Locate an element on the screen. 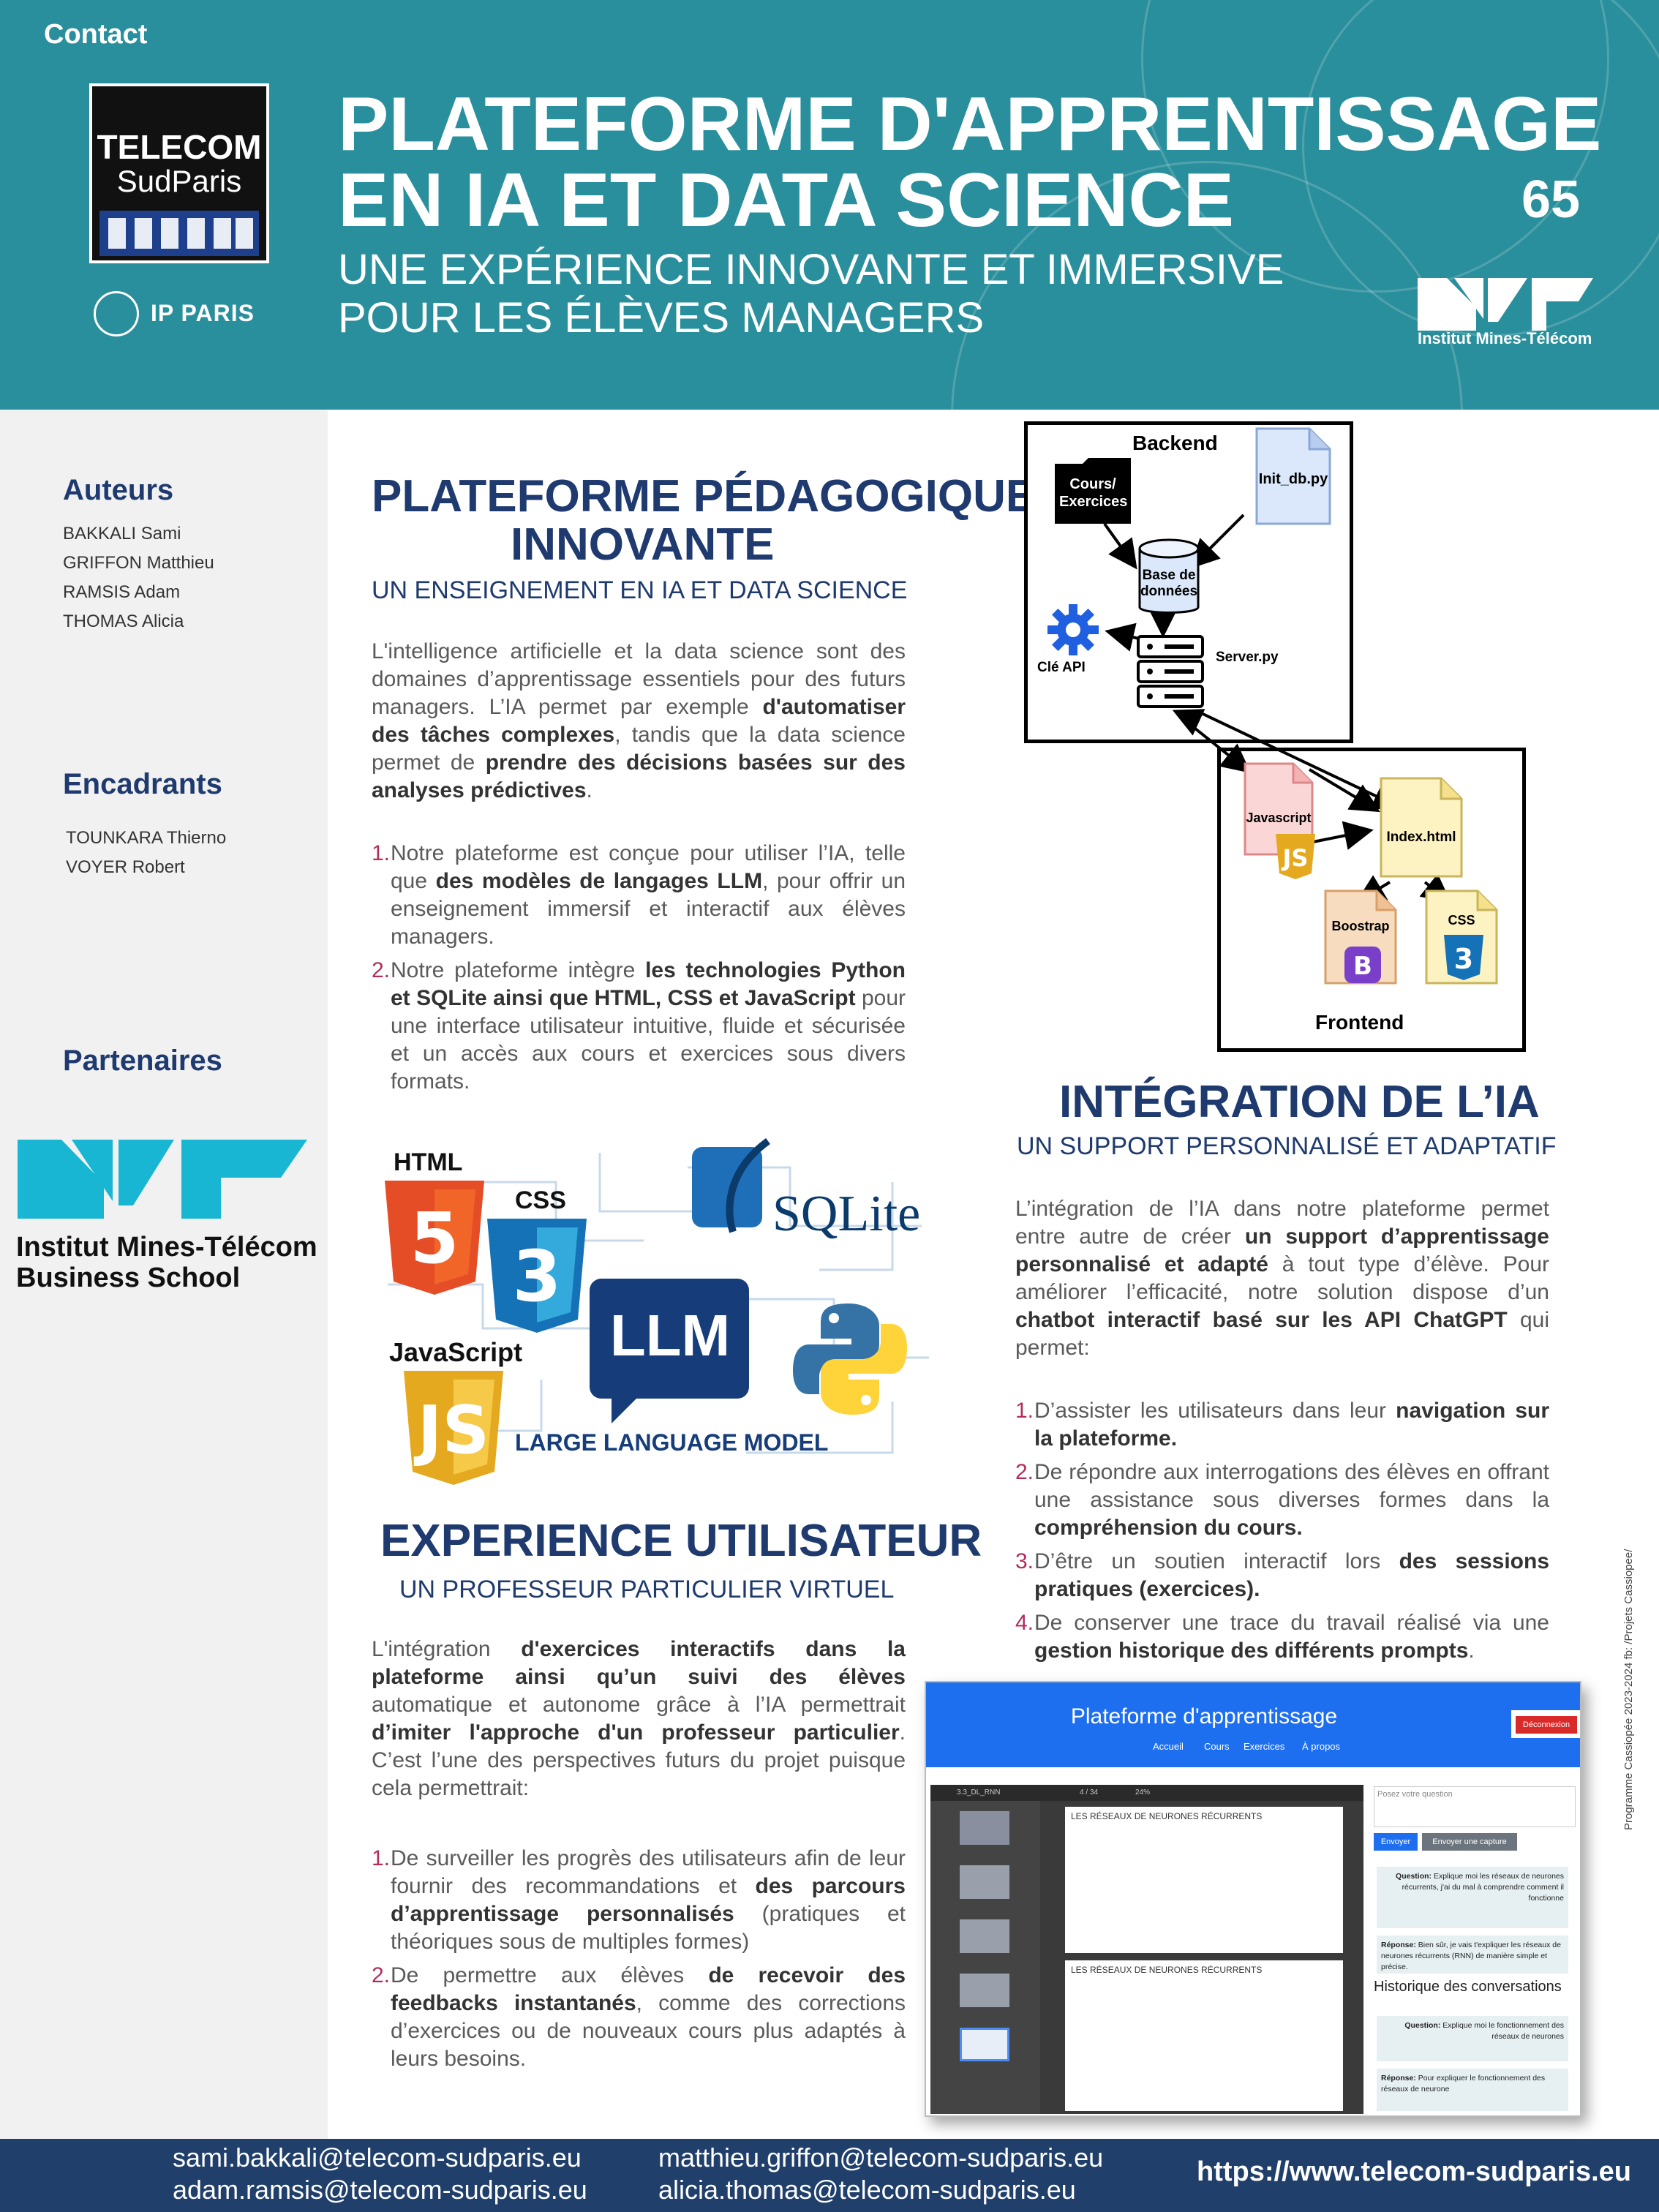 The width and height of the screenshot is (1659, 2212). poster-number: 65 is located at coordinates (1551, 199).